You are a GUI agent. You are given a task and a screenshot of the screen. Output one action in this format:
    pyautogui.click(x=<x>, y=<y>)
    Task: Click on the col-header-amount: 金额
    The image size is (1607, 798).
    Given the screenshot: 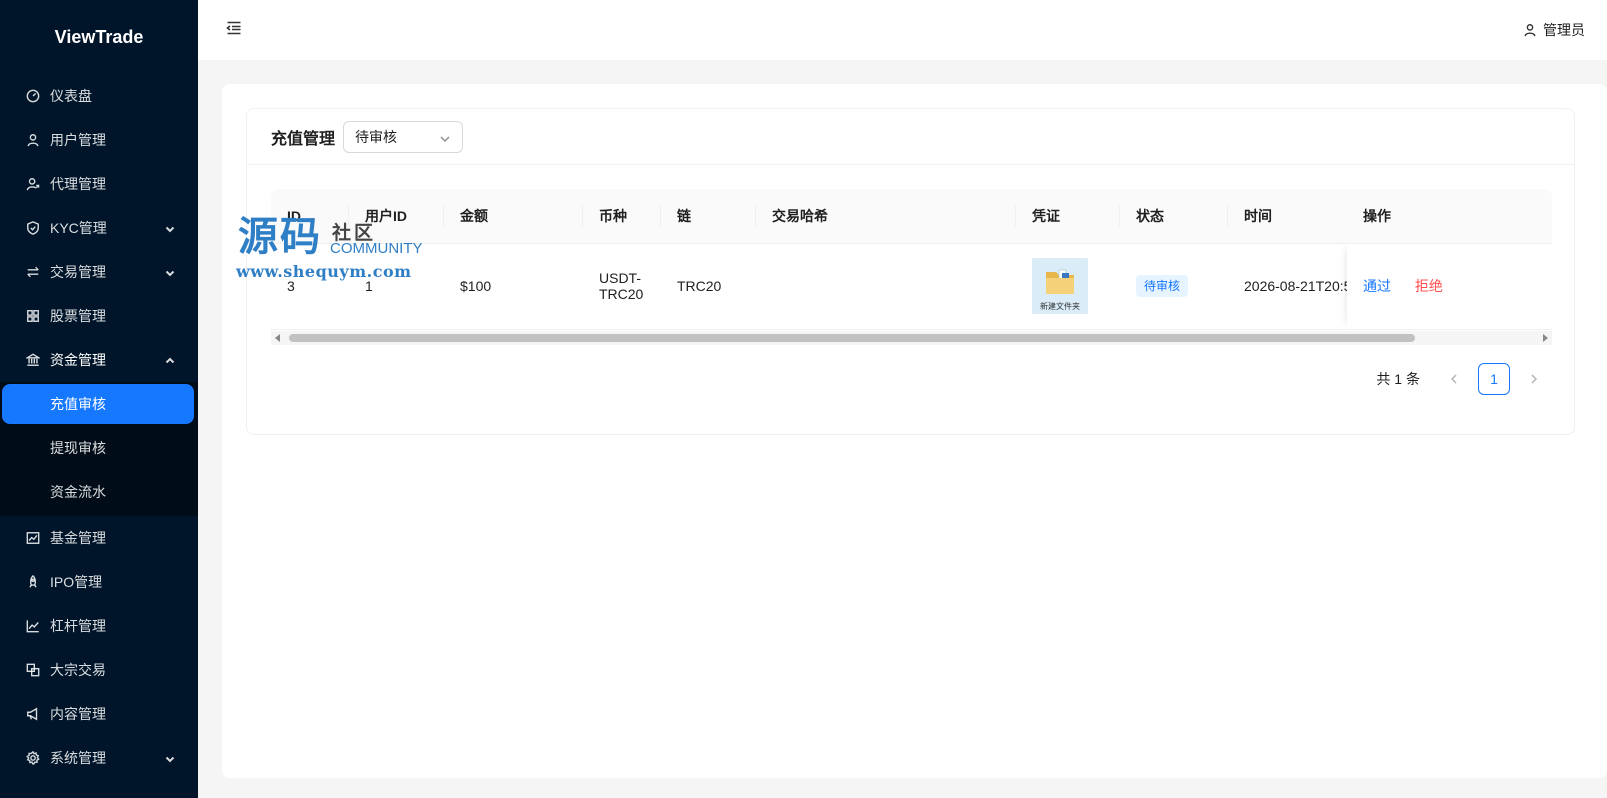 What is the action you would take?
    pyautogui.click(x=513, y=216)
    